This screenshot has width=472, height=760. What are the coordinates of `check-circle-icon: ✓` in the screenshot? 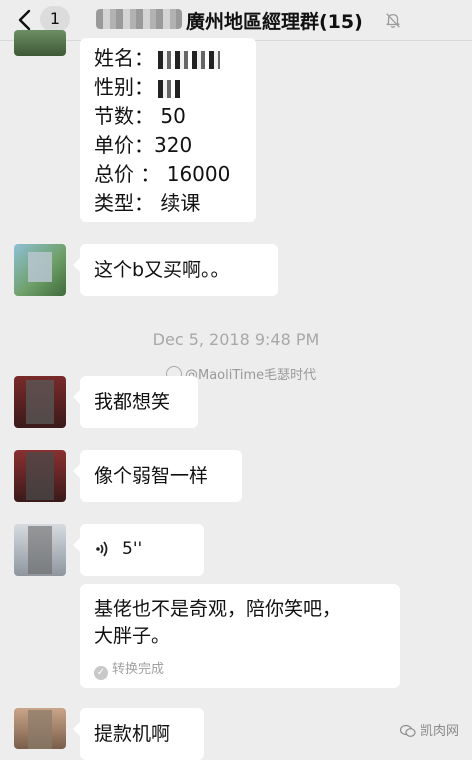 It's located at (101, 673).